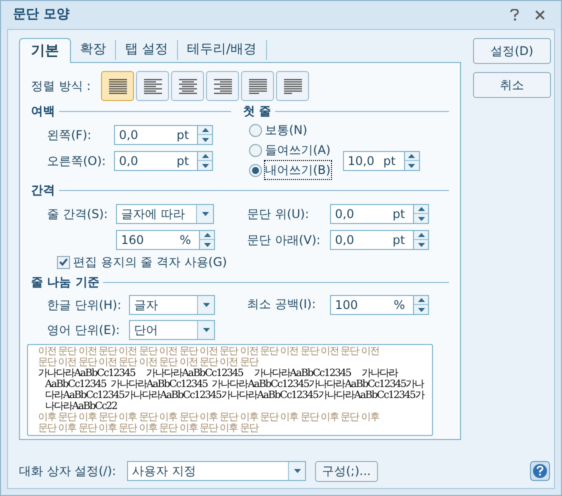 The image size is (562, 496). Describe the element at coordinates (65, 282) in the screenshot. I see `section-title: 줄 나눔 기준` at that location.